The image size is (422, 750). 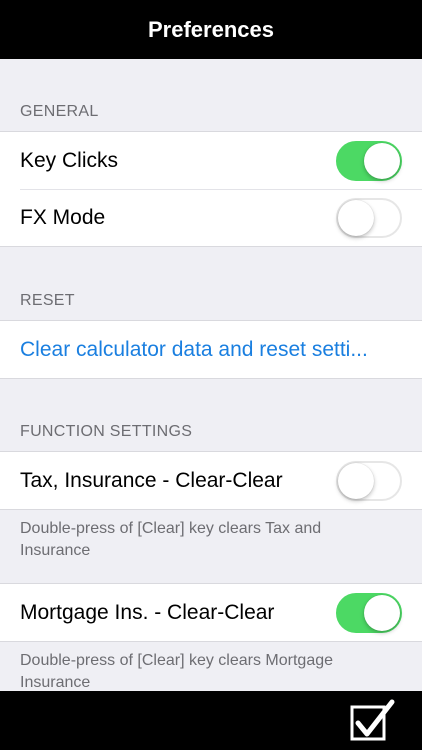 What do you see at coordinates (151, 480) in the screenshot?
I see `tax-insurance-label: Tax, Insurance - Clear-Clear` at bounding box center [151, 480].